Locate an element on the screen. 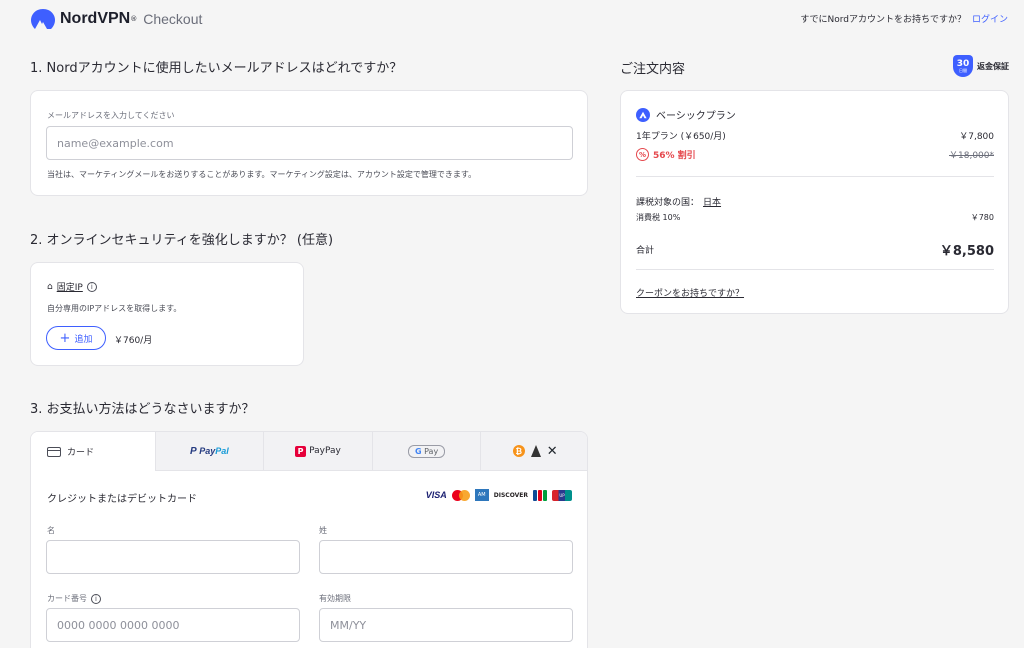 The width and height of the screenshot is (1024, 648). tax-amount: ￥780 is located at coordinates (982, 217).